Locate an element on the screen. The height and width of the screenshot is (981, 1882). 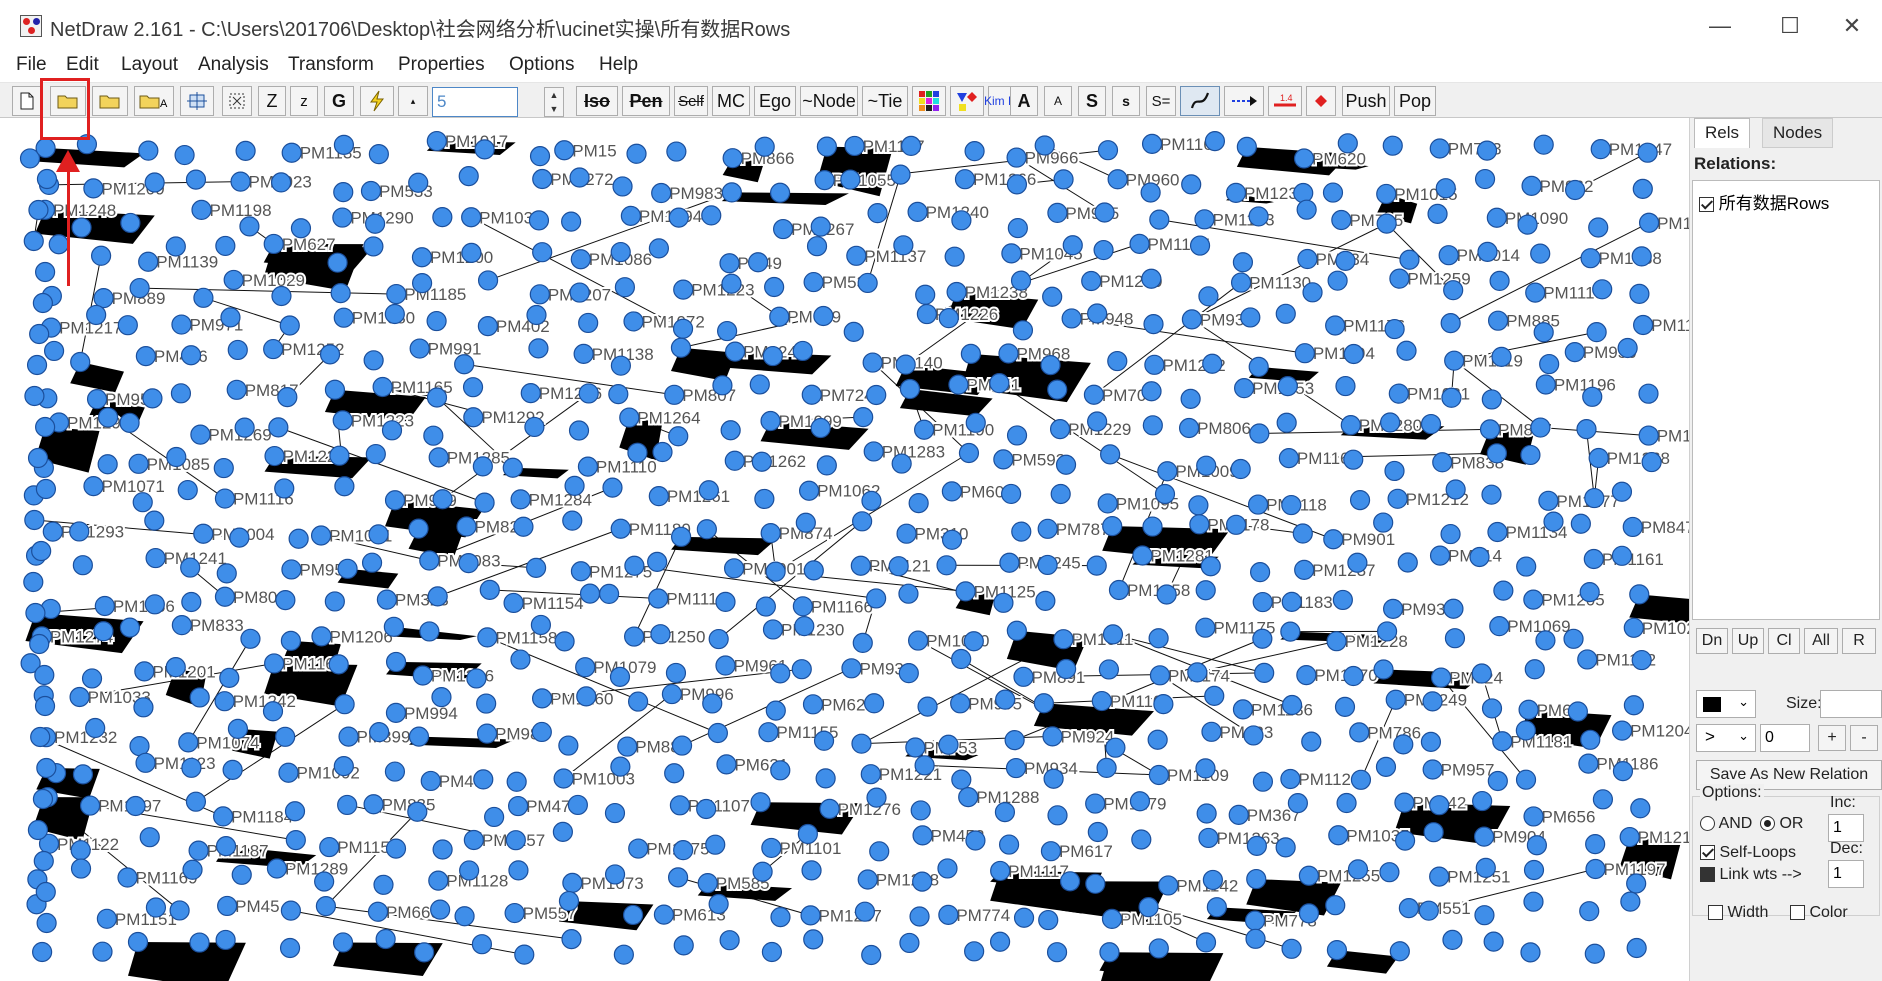
node-label: PM1029 is located at coordinates (273, 280).